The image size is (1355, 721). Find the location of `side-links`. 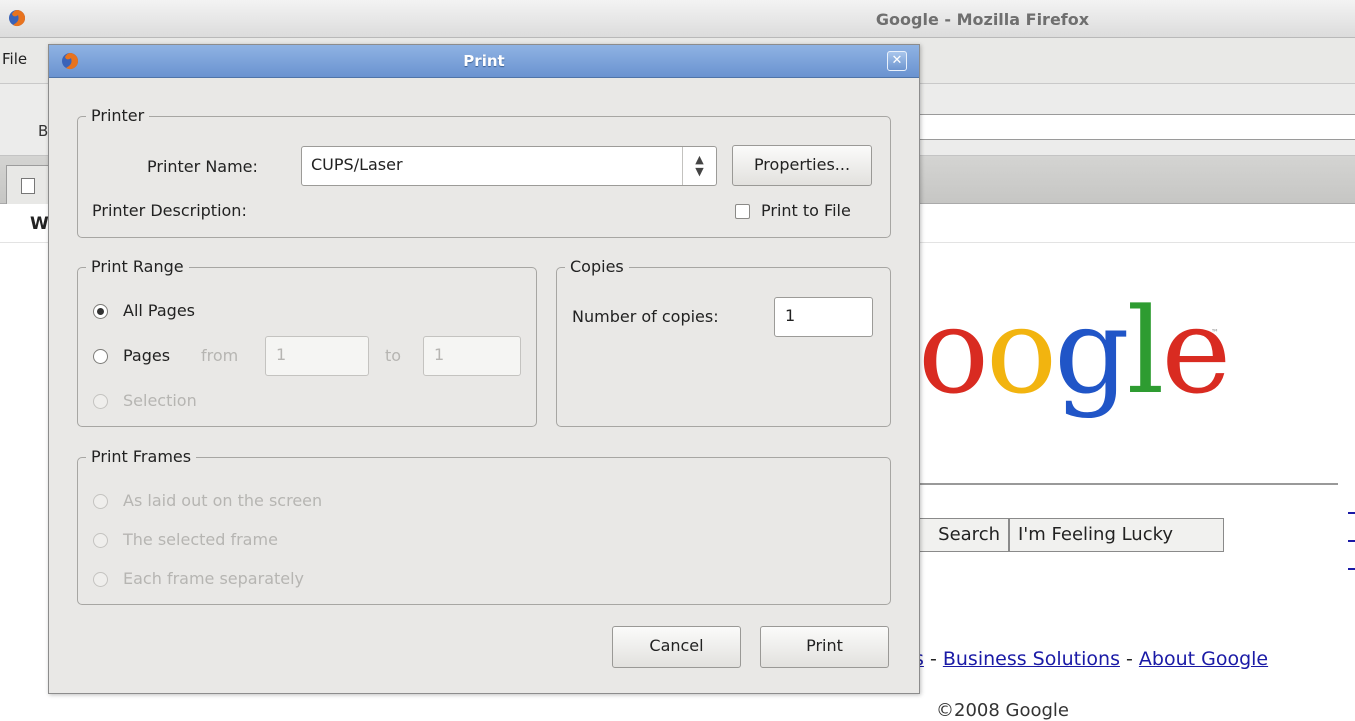

side-links is located at coordinates (1351, 528).